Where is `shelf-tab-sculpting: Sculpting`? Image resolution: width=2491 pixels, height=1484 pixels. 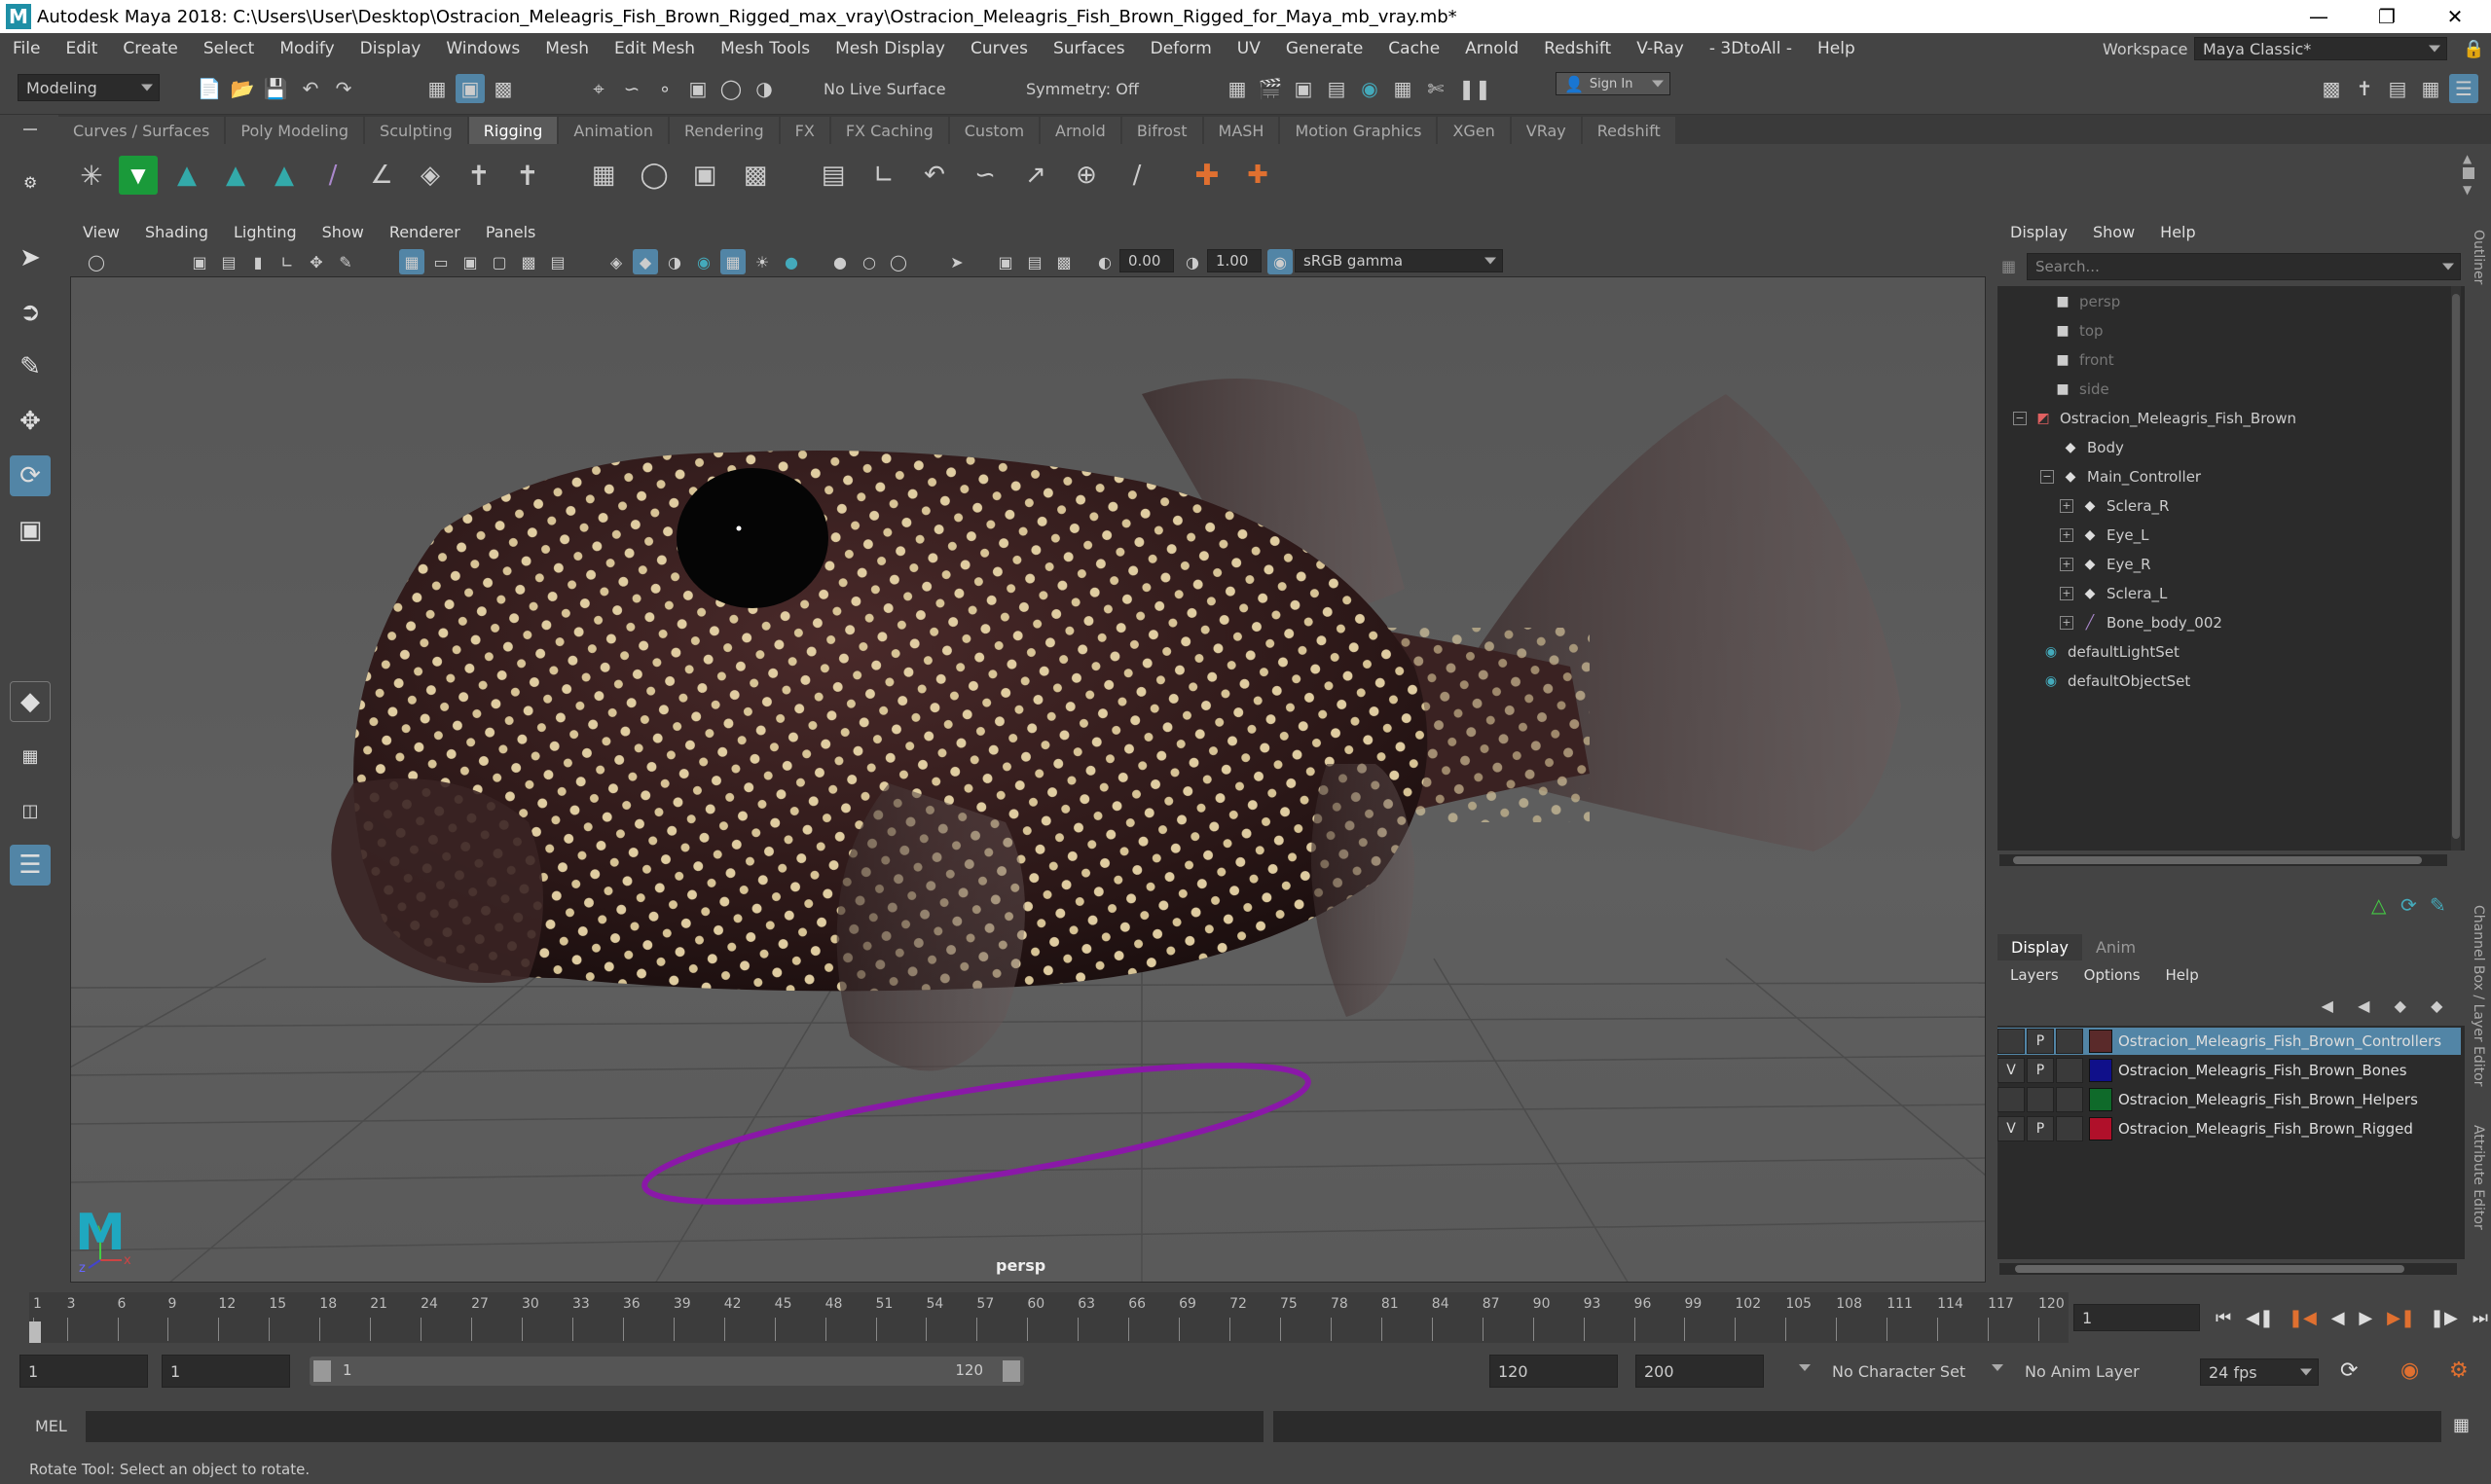
shelf-tab-sculpting: Sculpting is located at coordinates (416, 130).